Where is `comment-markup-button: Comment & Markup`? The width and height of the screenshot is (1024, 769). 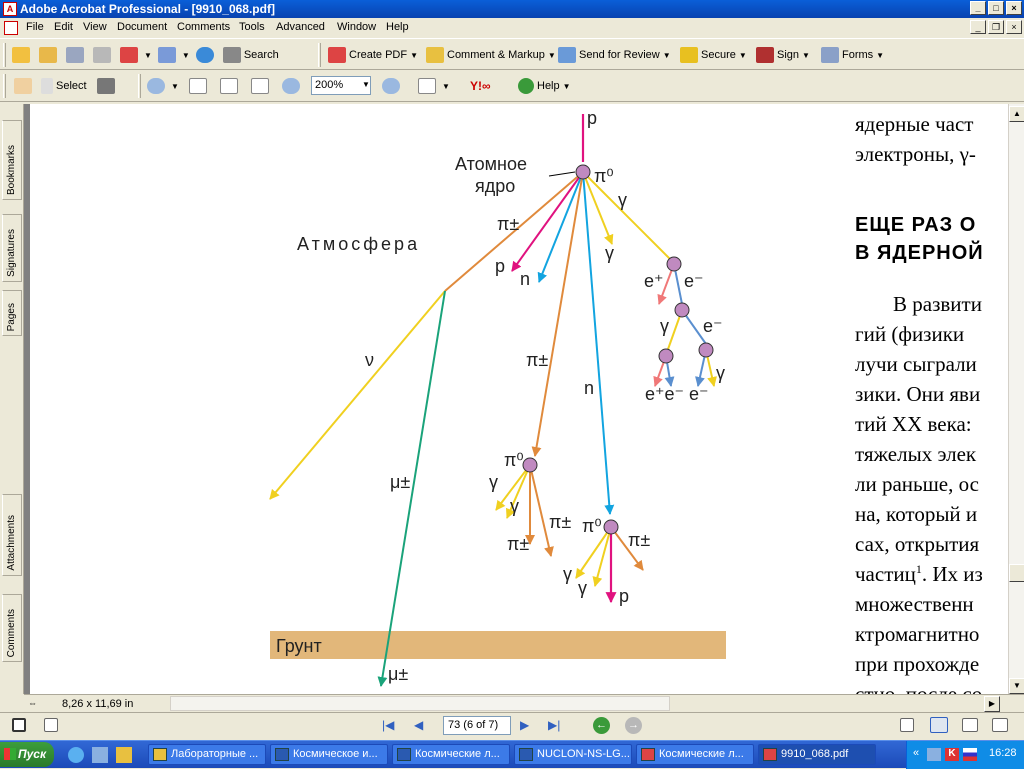 comment-markup-button: Comment & Markup is located at coordinates (496, 55).